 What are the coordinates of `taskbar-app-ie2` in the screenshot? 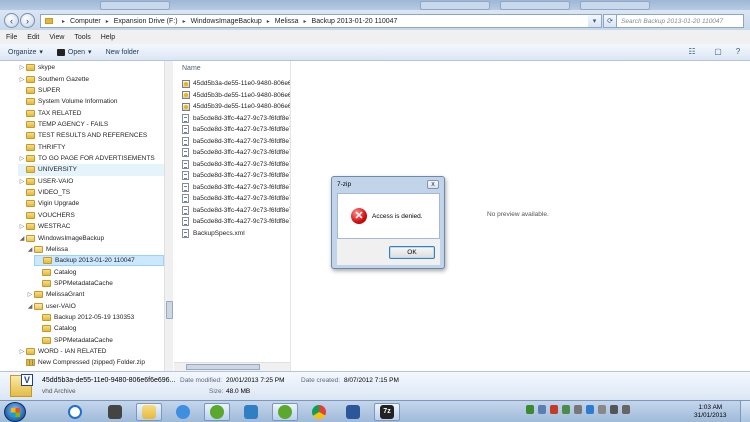 It's located at (183, 412).